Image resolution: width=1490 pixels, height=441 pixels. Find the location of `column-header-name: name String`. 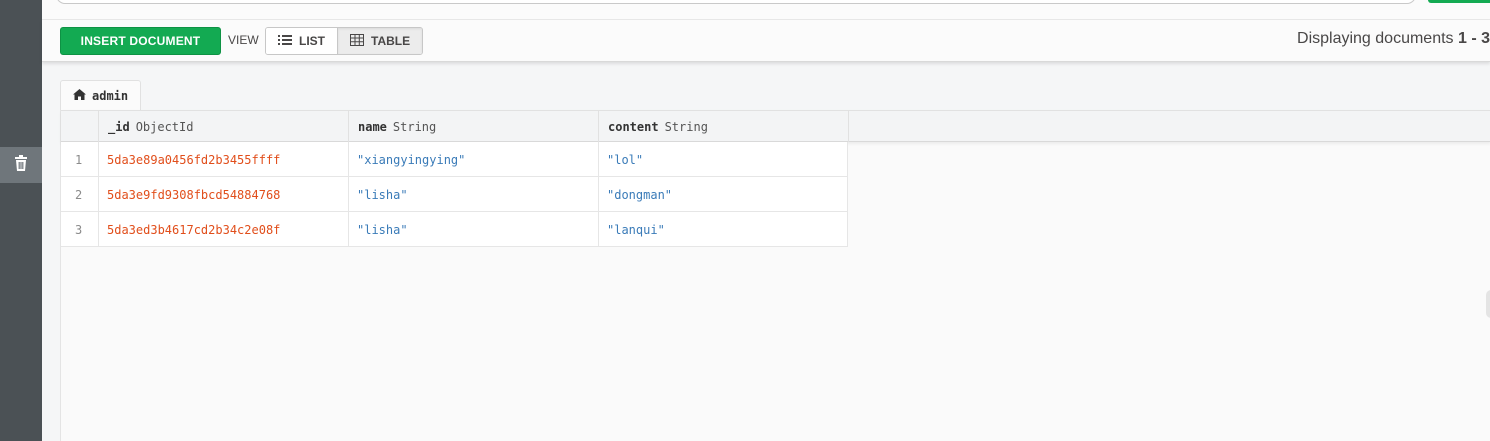

column-header-name: name String is located at coordinates (474, 126).